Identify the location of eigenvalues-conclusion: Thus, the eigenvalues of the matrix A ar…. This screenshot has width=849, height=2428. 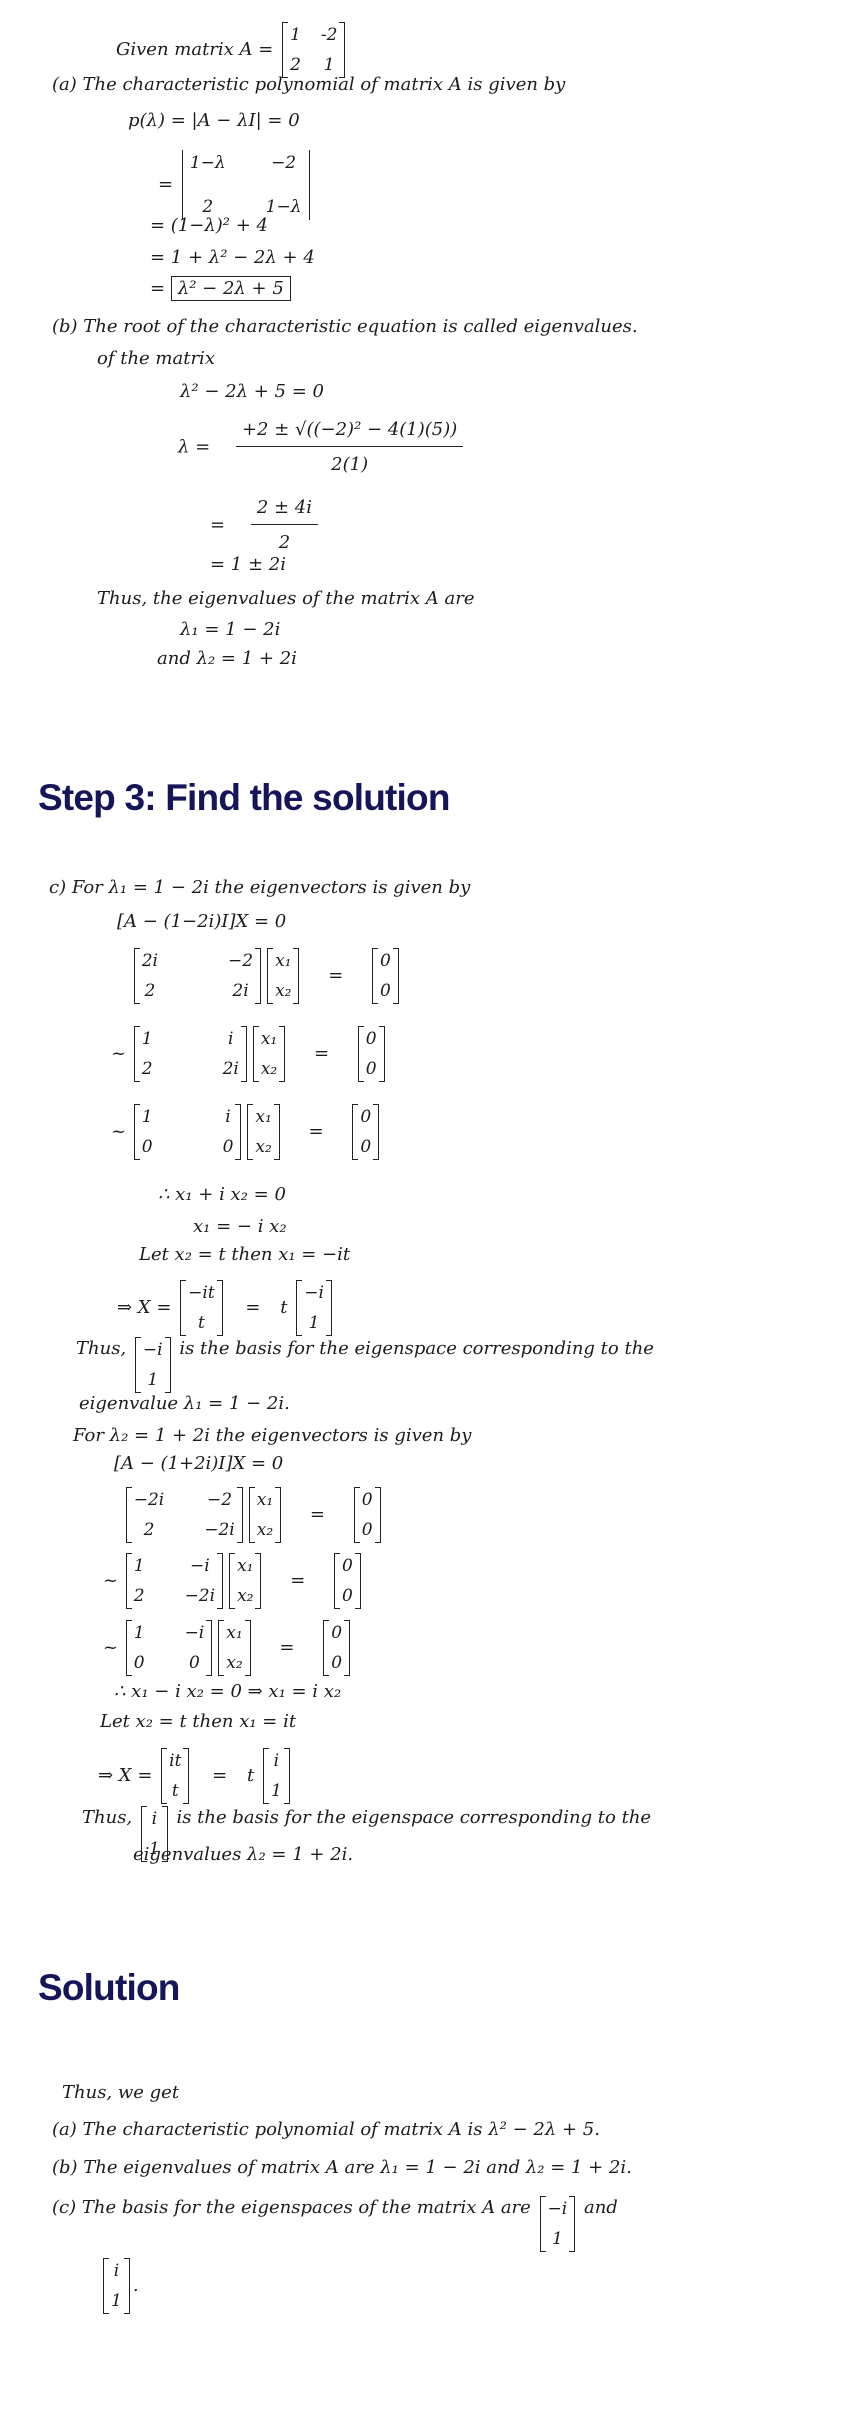
(286, 598).